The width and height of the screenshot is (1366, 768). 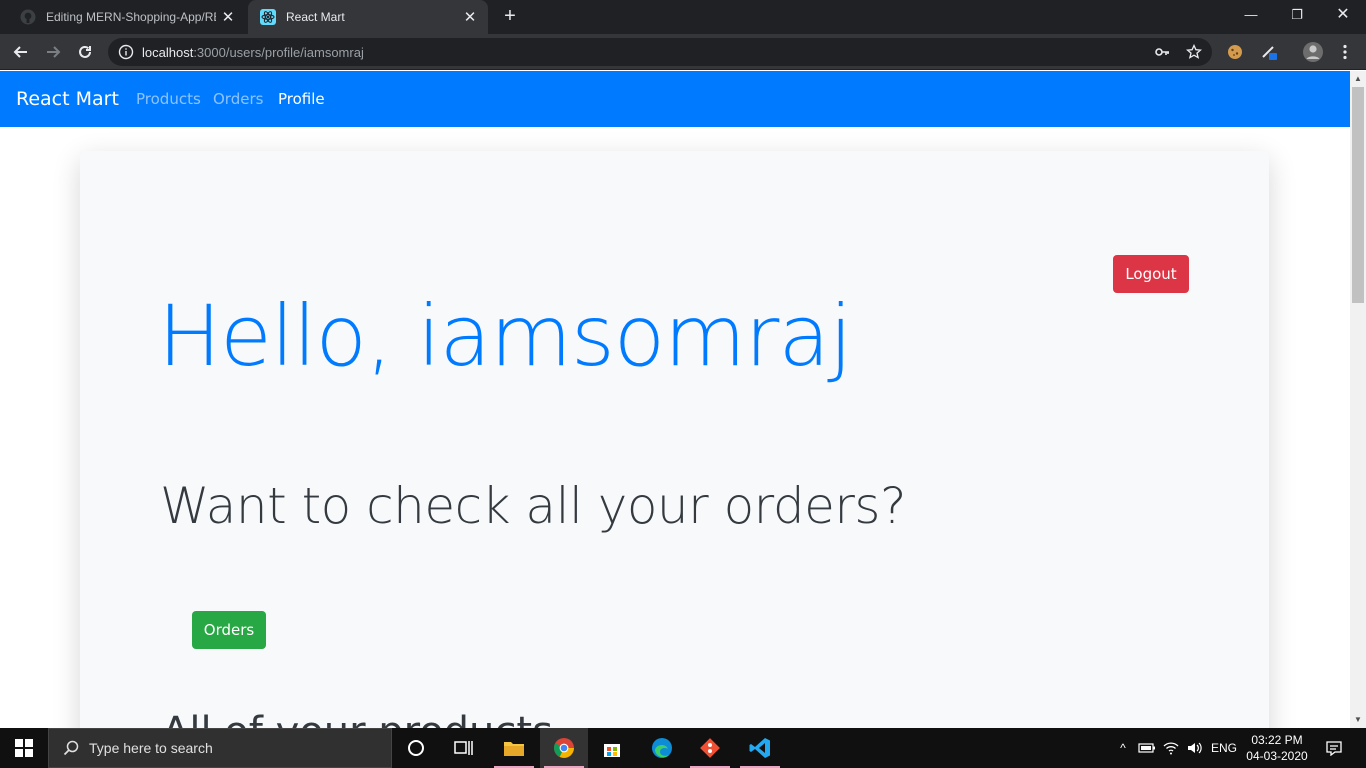 What do you see at coordinates (1194, 51) in the screenshot?
I see `star-icon` at bounding box center [1194, 51].